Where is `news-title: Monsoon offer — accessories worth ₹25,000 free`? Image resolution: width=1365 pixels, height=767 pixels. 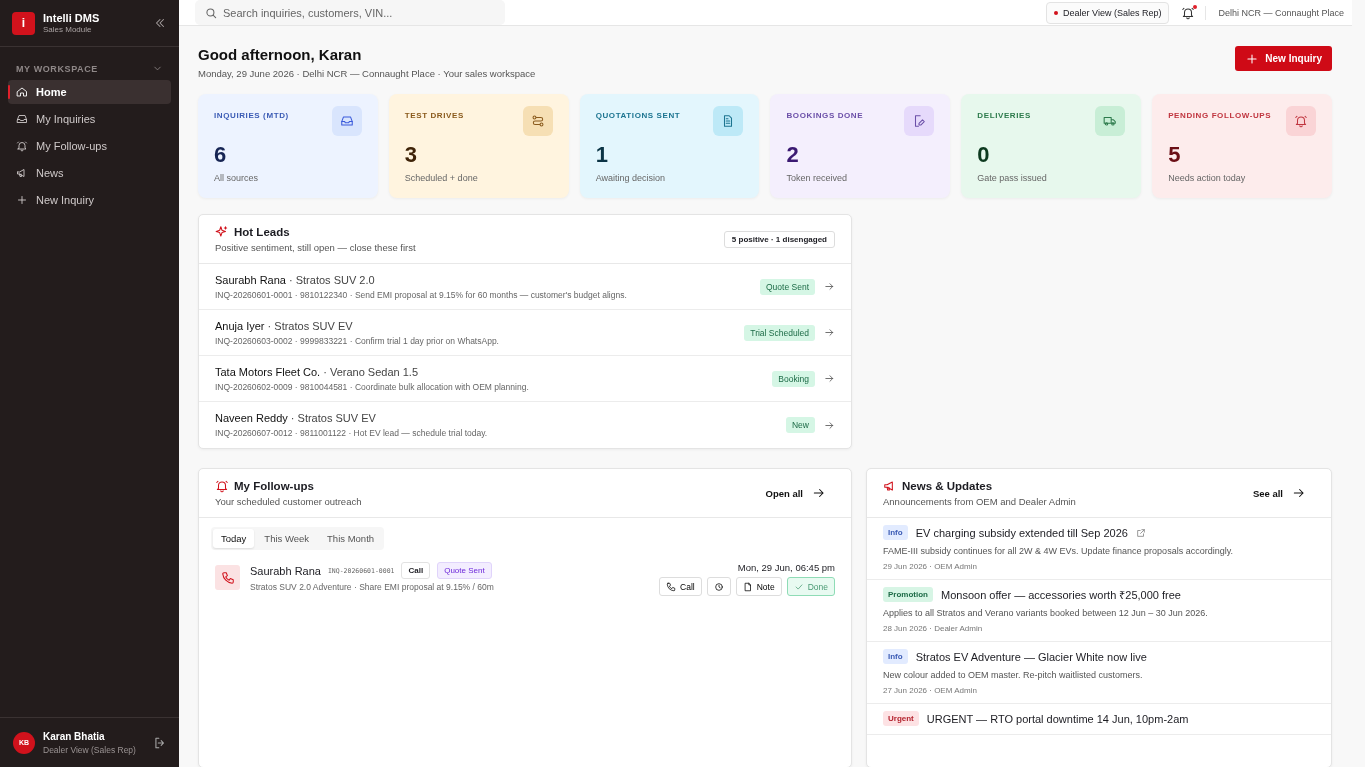
news-title: Monsoon offer — accessories worth ₹25,000 free is located at coordinates (1061, 595).